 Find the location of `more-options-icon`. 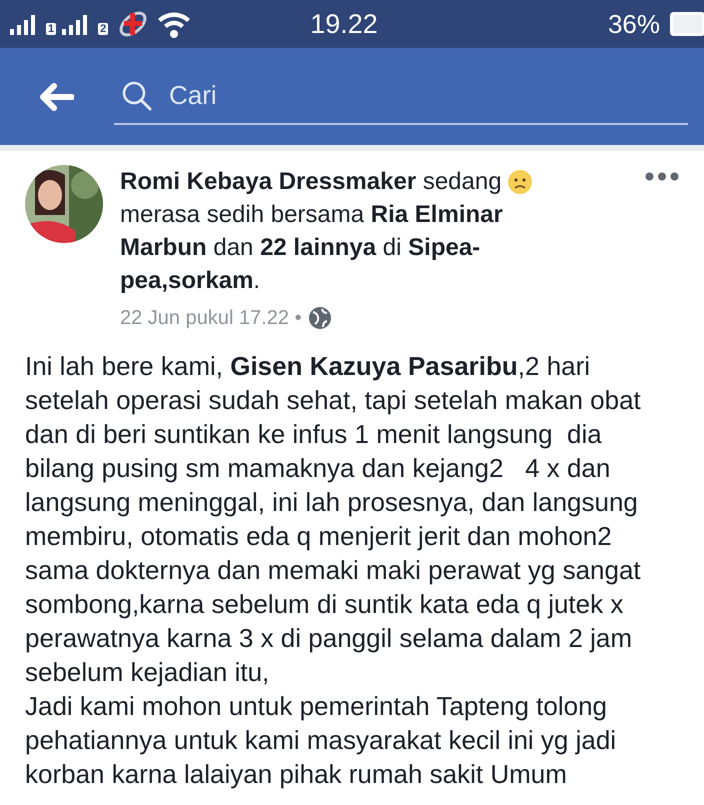

more-options-icon is located at coordinates (662, 176).